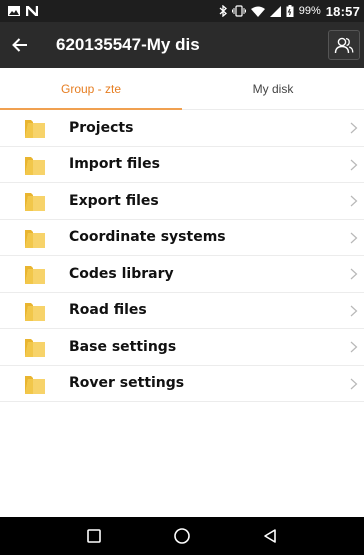 The height and width of the screenshot is (555, 364). What do you see at coordinates (182, 201) in the screenshot?
I see `folder-item-export-files: Export files` at bounding box center [182, 201].